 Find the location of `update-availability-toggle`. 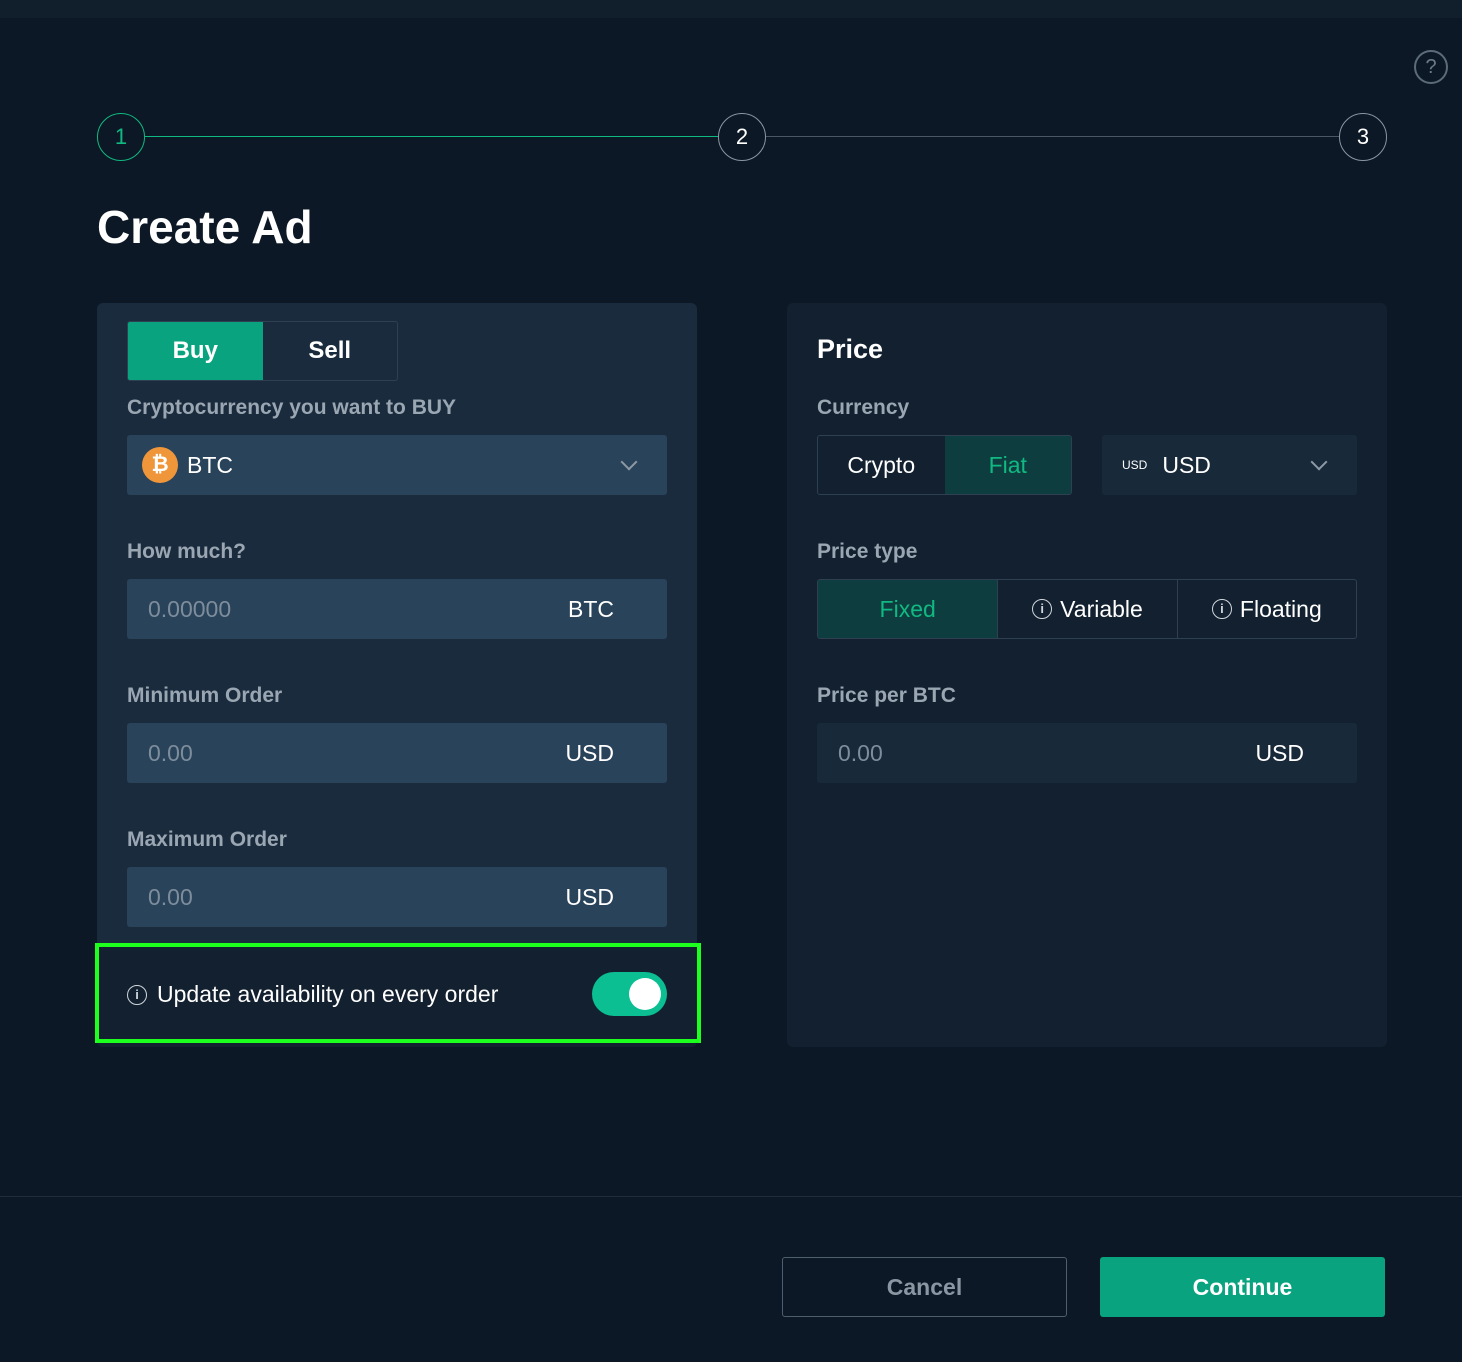

update-availability-toggle is located at coordinates (629, 994).